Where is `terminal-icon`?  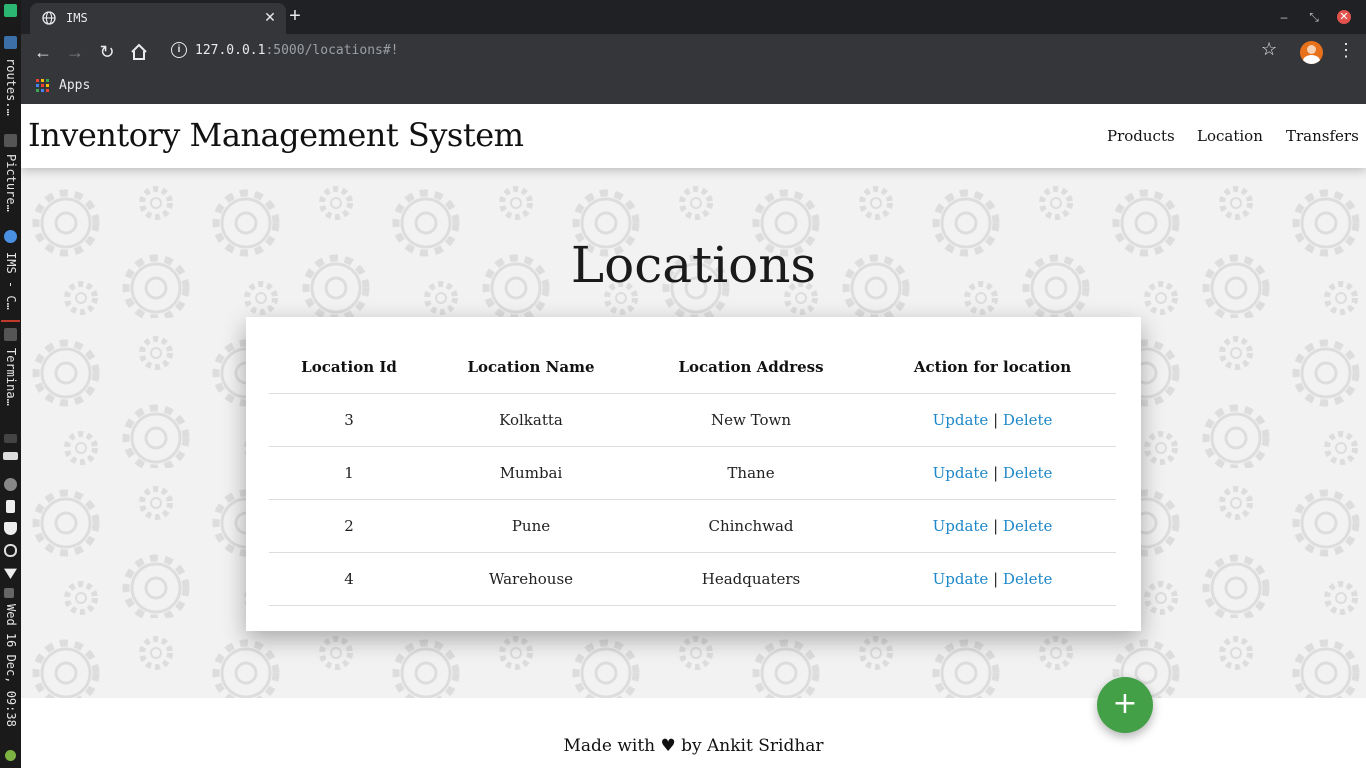
terminal-icon is located at coordinates (10, 334).